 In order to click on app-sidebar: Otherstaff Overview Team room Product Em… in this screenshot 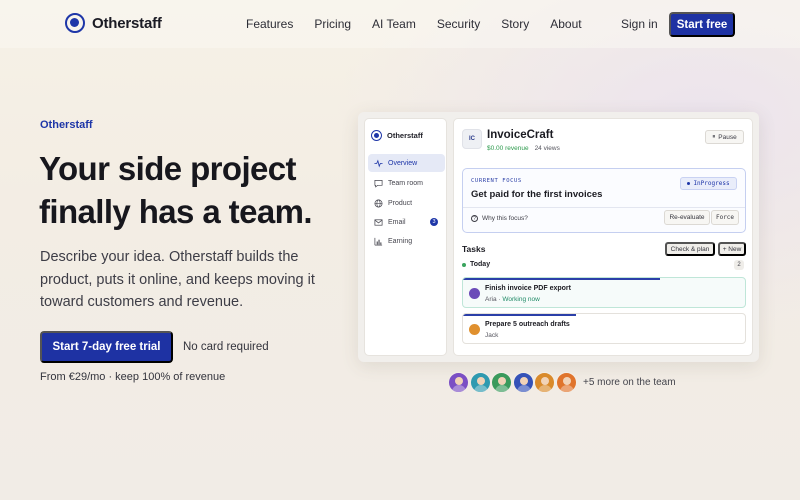, I will do `click(405, 237)`.